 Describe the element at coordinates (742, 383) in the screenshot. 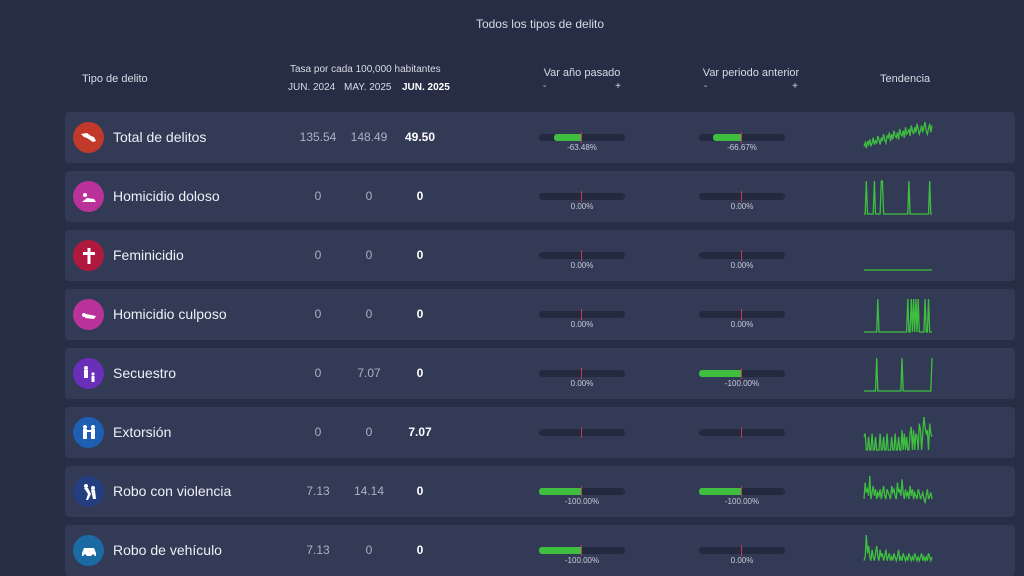

I see `var-period-percent: -100.00%` at that location.